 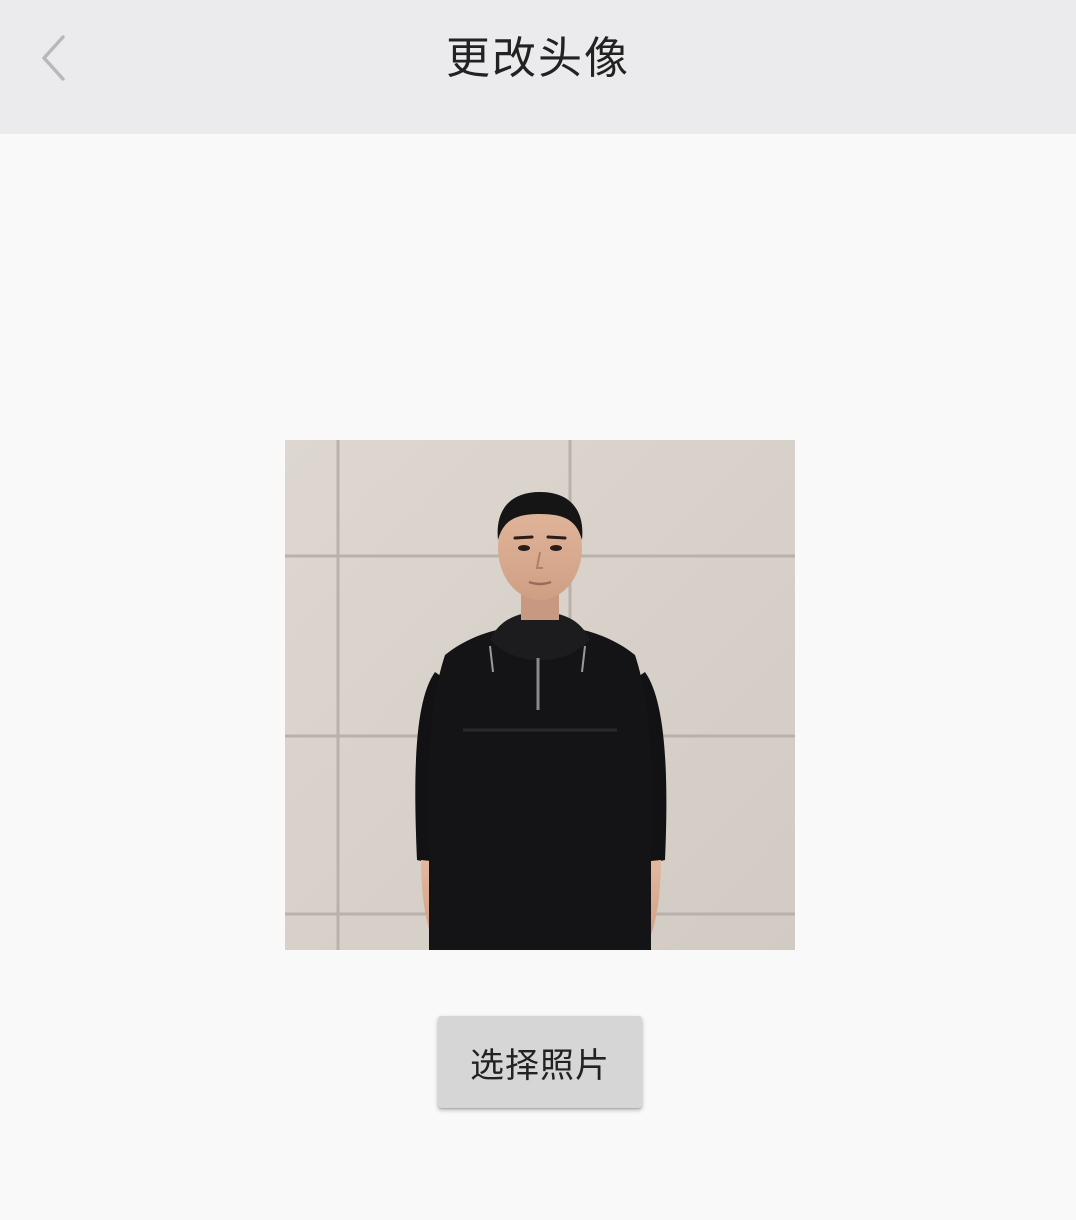 What do you see at coordinates (538, 58) in the screenshot?
I see `page-title: 更改头像` at bounding box center [538, 58].